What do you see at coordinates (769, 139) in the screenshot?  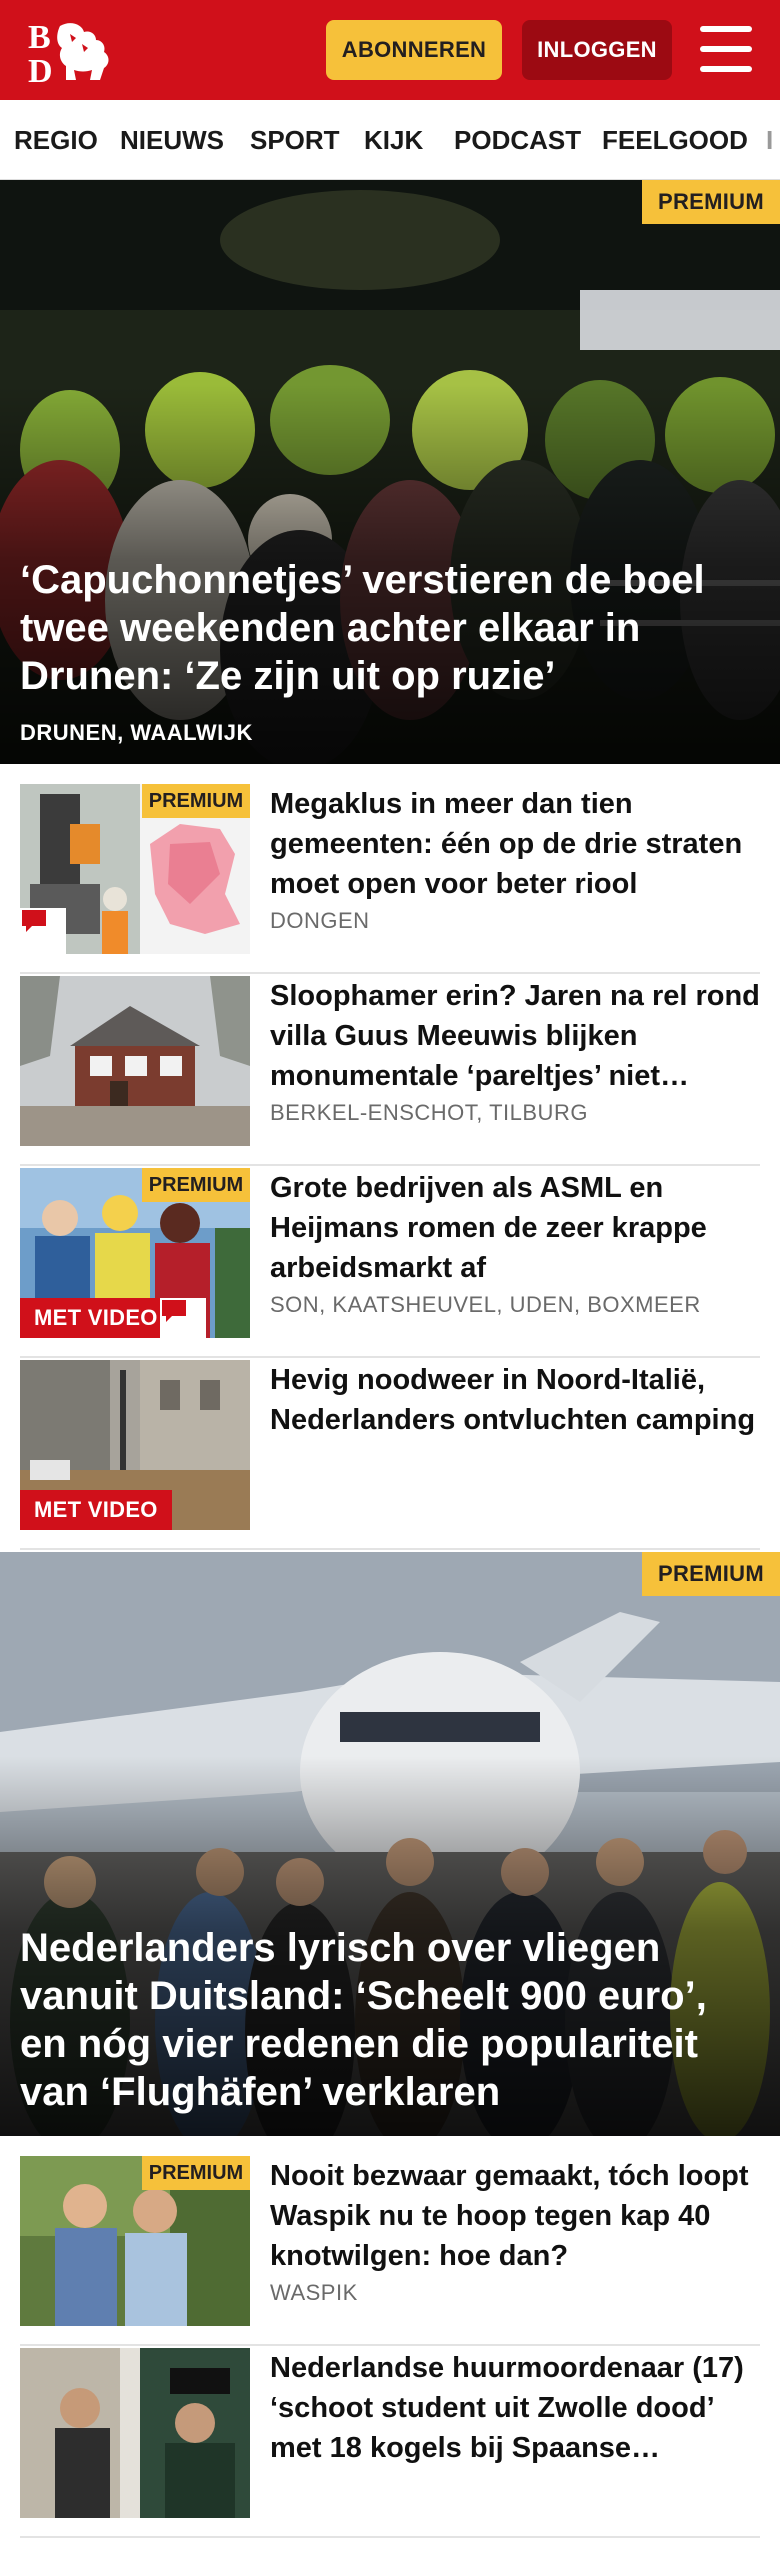 I see `nav-item-overflow: I` at bounding box center [769, 139].